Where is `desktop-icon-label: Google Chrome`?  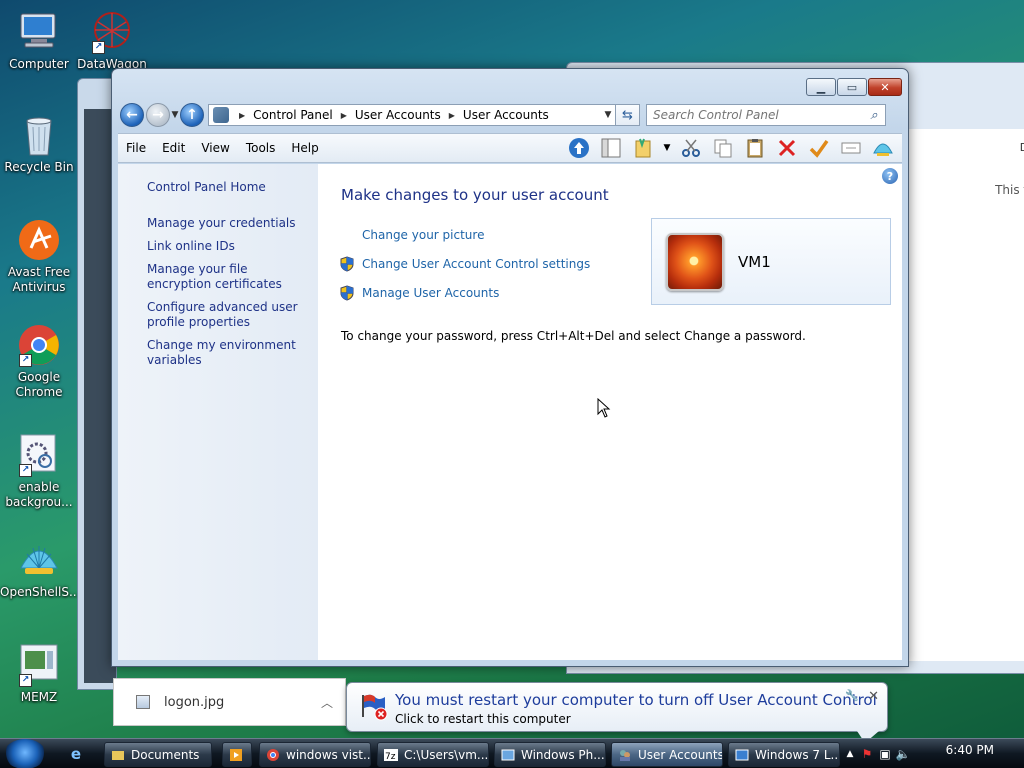
desktop-icon-label: Google Chrome is located at coordinates (39, 384).